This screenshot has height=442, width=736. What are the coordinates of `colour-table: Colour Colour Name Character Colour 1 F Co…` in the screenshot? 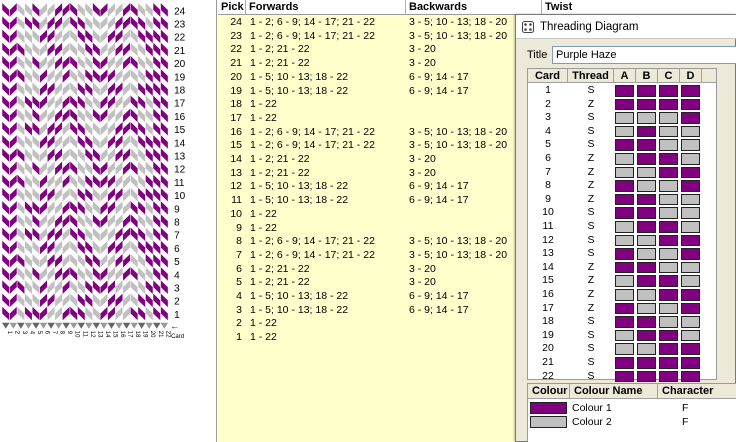 It's located at (631, 412).